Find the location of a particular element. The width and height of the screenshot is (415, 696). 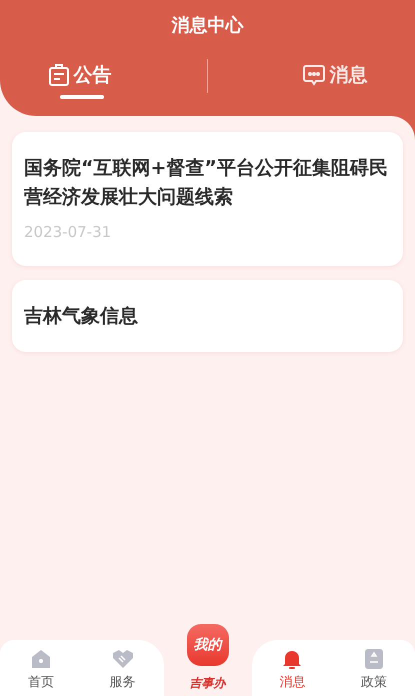

page-title: 消息中心 is located at coordinates (208, 25).